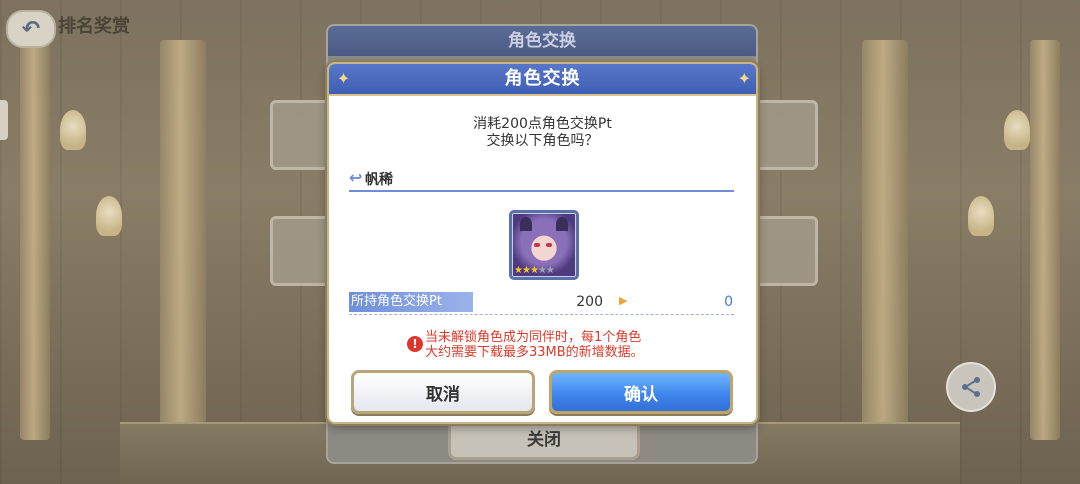 The image size is (1080, 484). What do you see at coordinates (534, 345) in the screenshot?
I see `warning-text: 当未解锁角色成为同伴时，每1个角色 大约需要下载最多33MB的新增数据。` at bounding box center [534, 345].